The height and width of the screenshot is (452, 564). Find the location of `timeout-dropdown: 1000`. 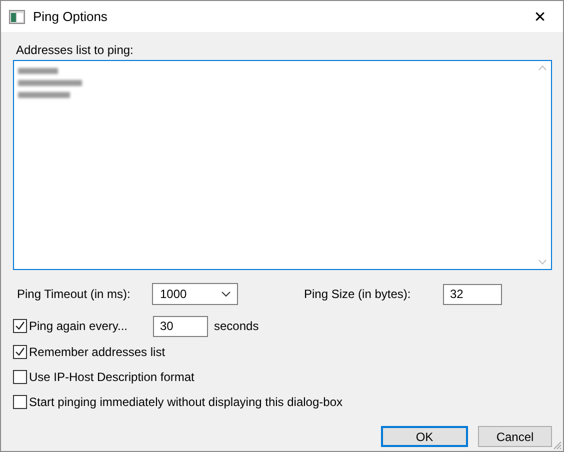

timeout-dropdown: 1000 is located at coordinates (195, 294).